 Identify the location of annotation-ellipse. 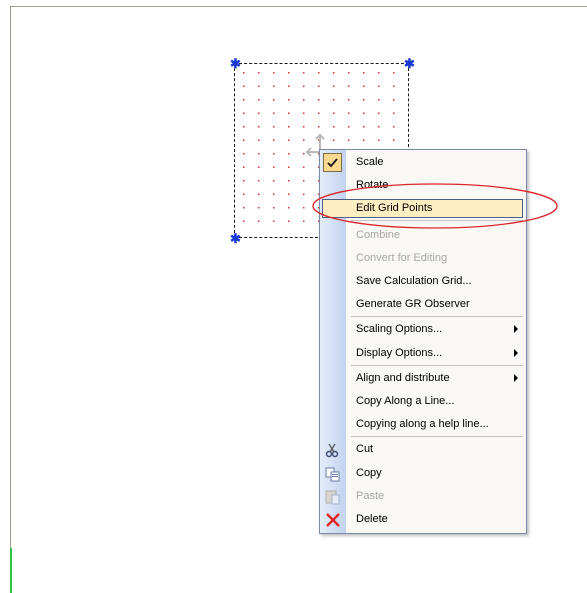
(435, 206).